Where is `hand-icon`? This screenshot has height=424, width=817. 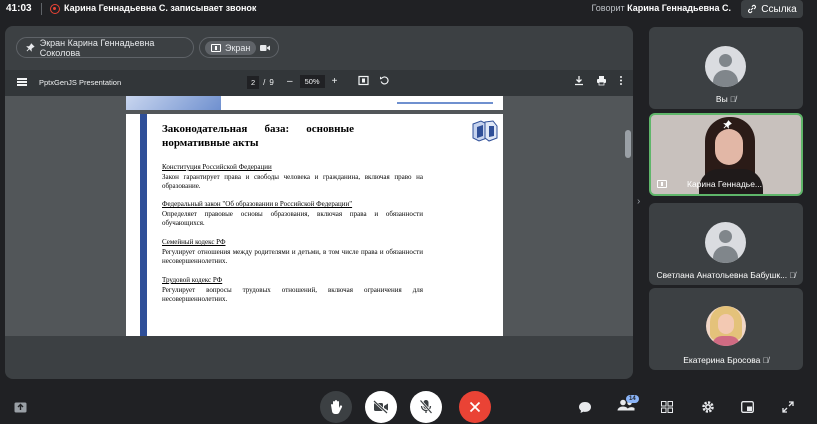
hand-icon is located at coordinates (337, 407).